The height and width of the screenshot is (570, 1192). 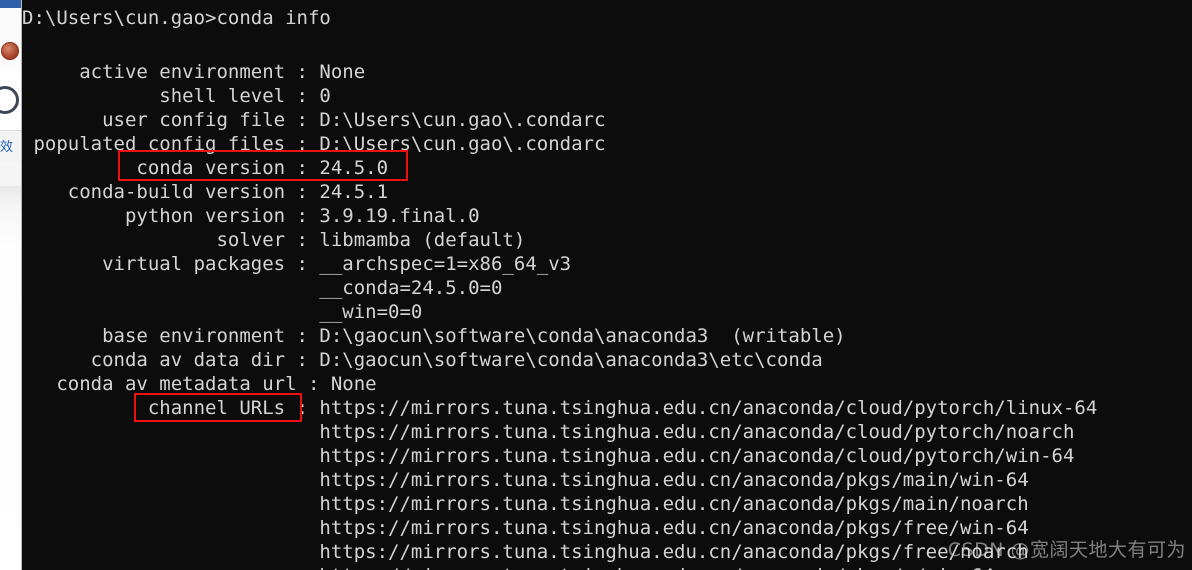 I want to click on background-window-panel-divider, so click(x=11, y=174).